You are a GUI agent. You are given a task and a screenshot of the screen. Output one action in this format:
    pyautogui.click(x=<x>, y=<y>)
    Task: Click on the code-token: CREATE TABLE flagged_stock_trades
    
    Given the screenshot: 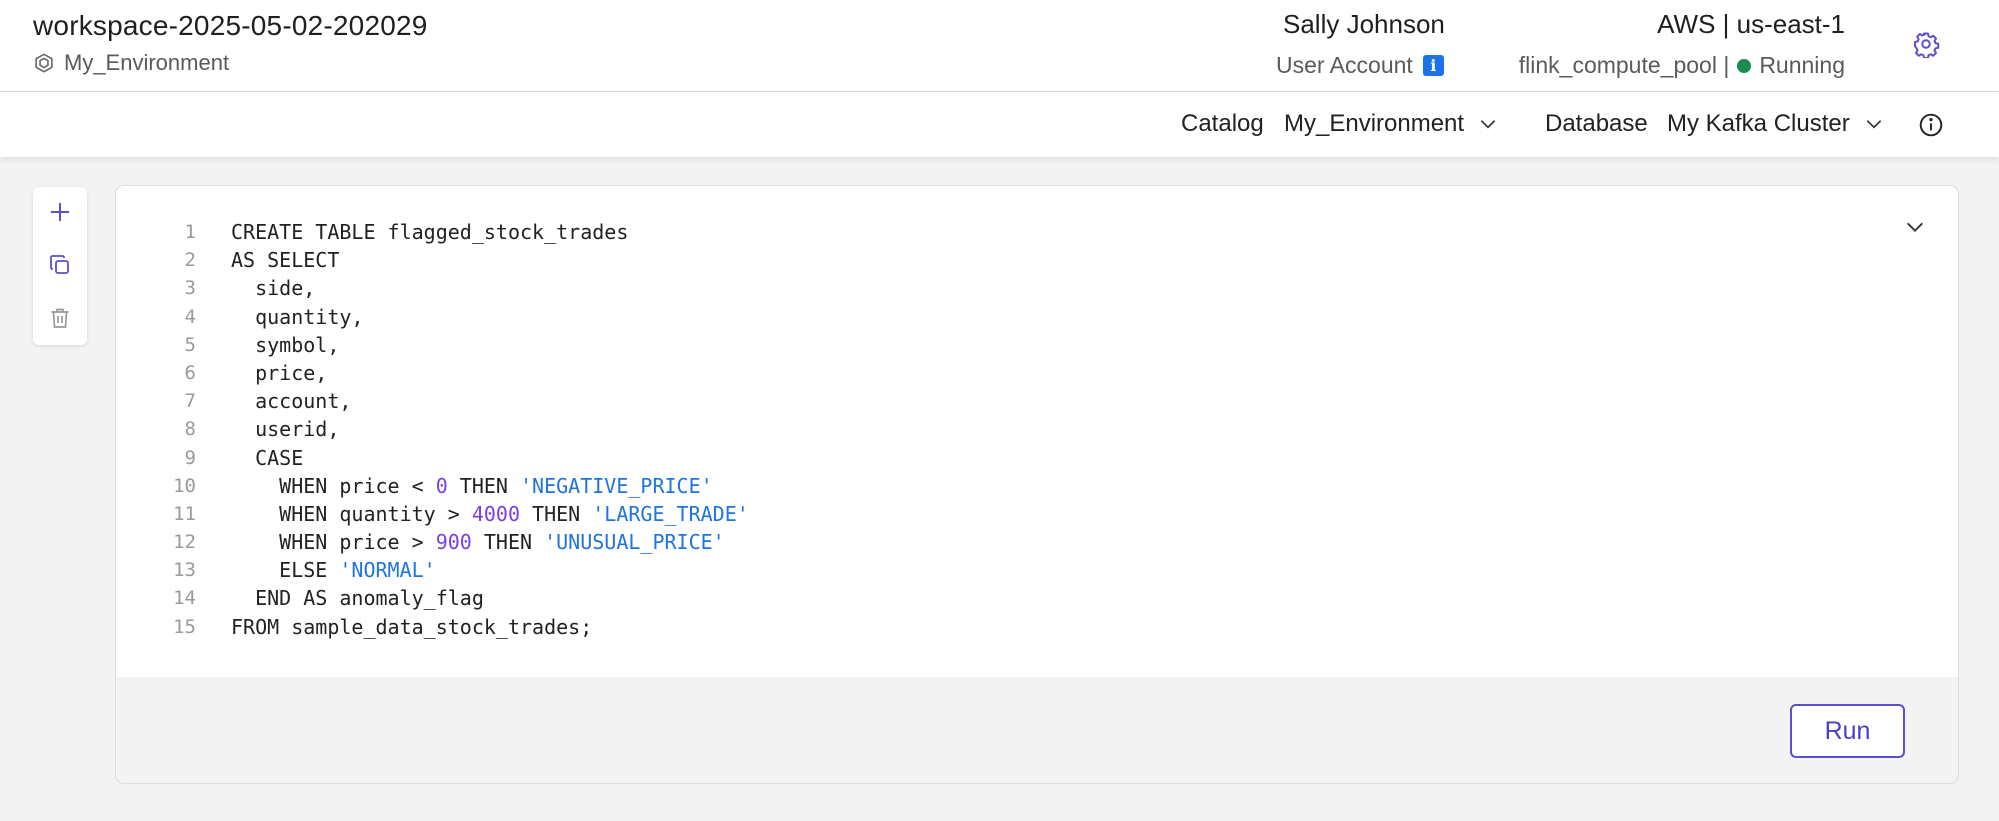 What is the action you would take?
    pyautogui.click(x=430, y=232)
    